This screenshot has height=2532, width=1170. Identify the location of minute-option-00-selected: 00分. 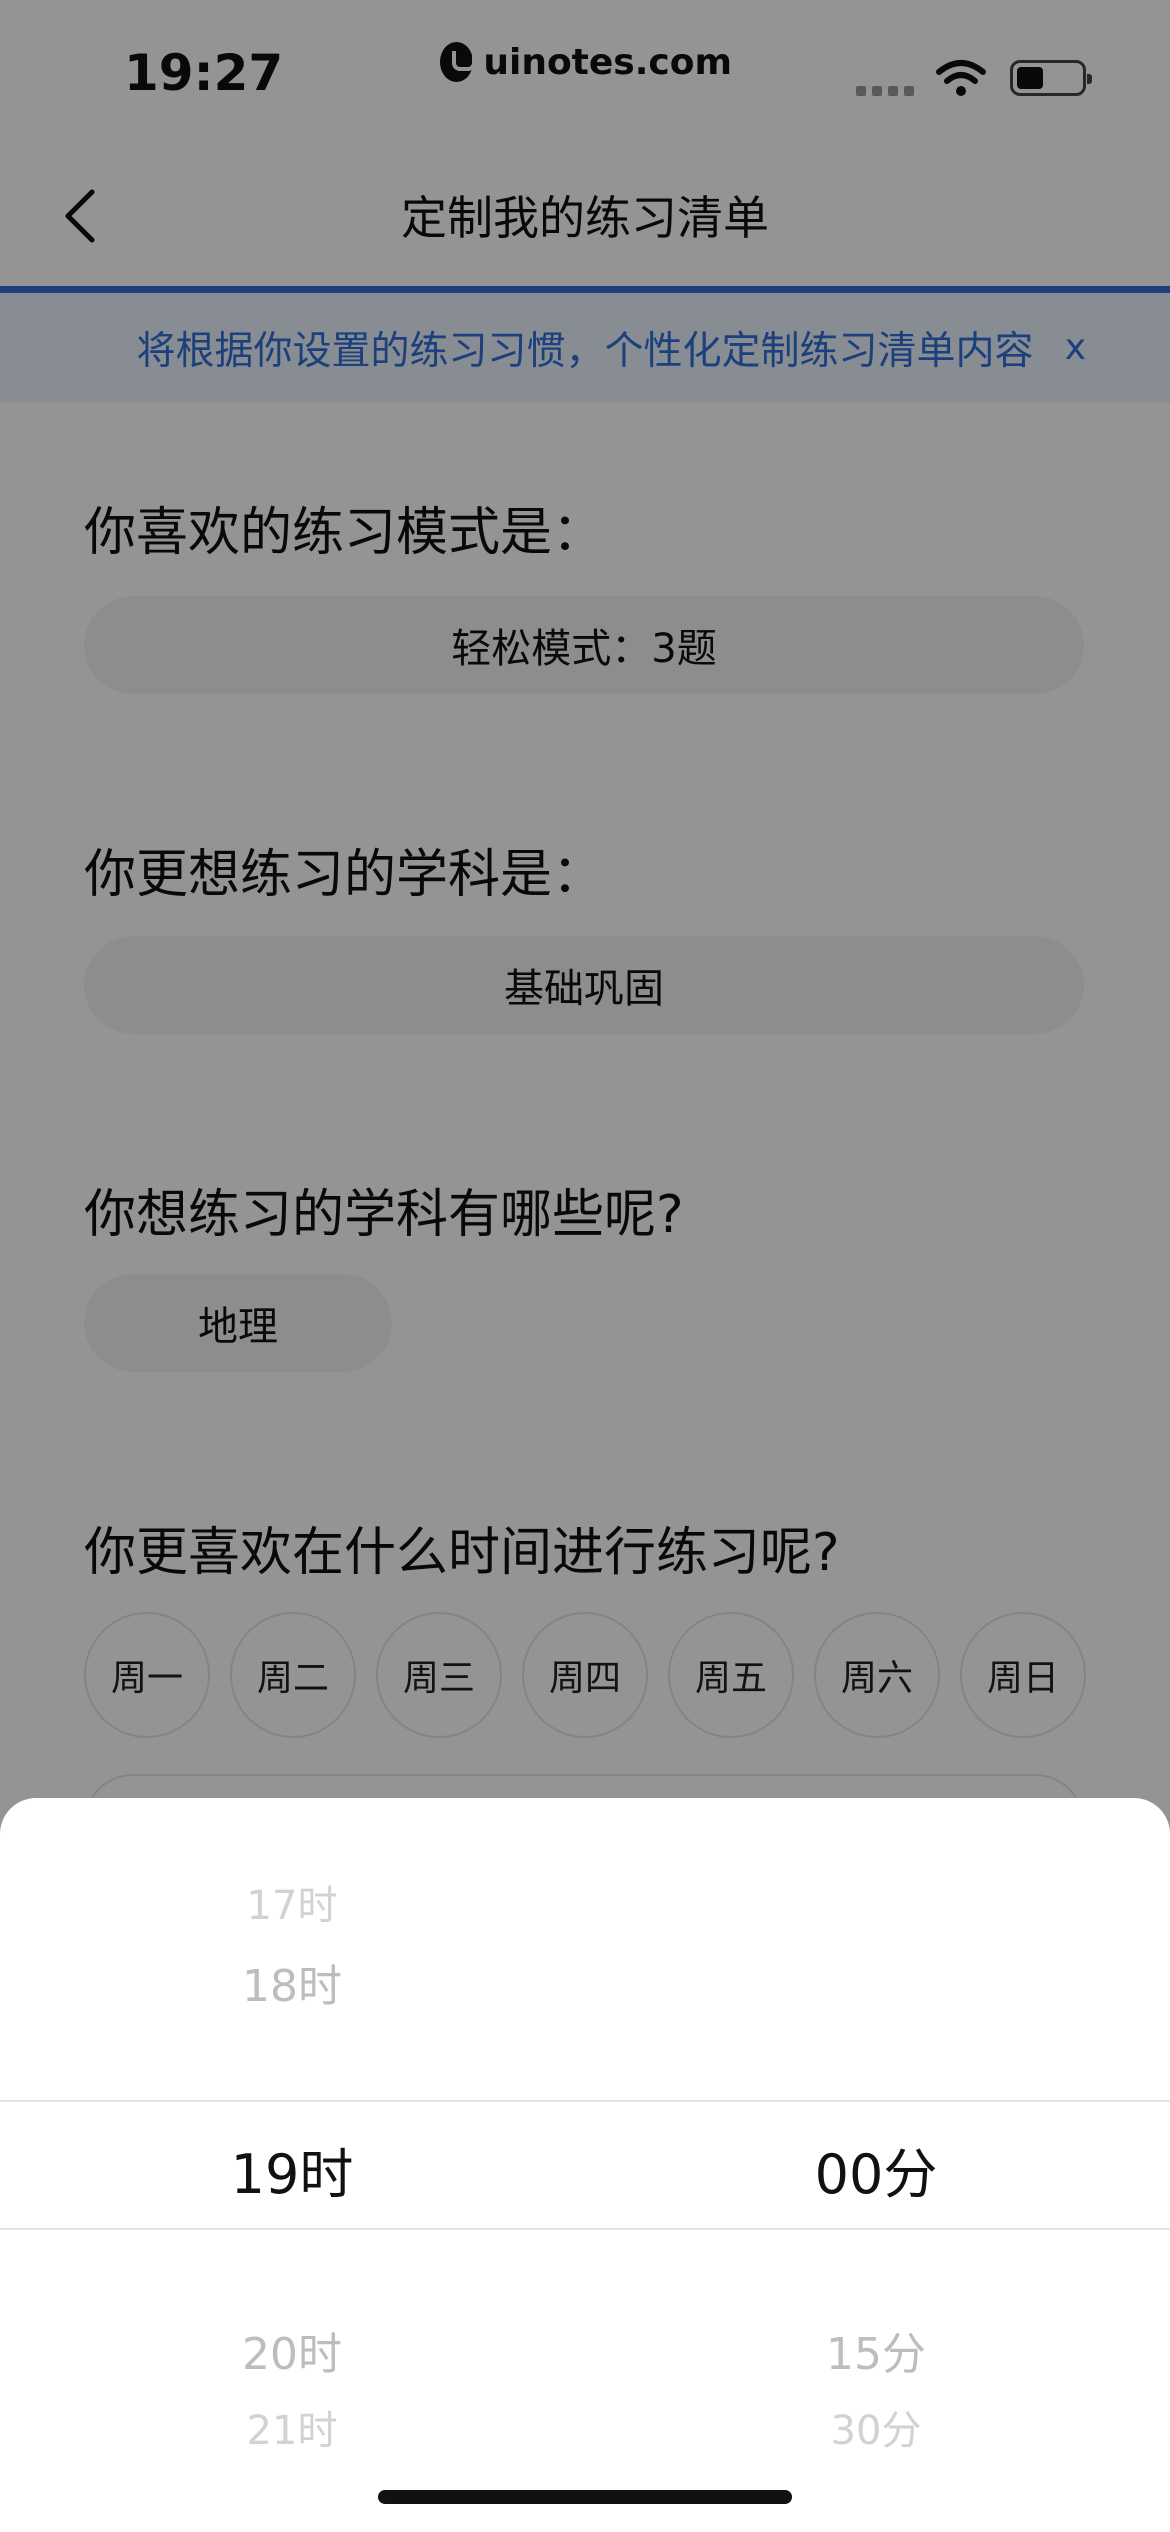
(876, 2169).